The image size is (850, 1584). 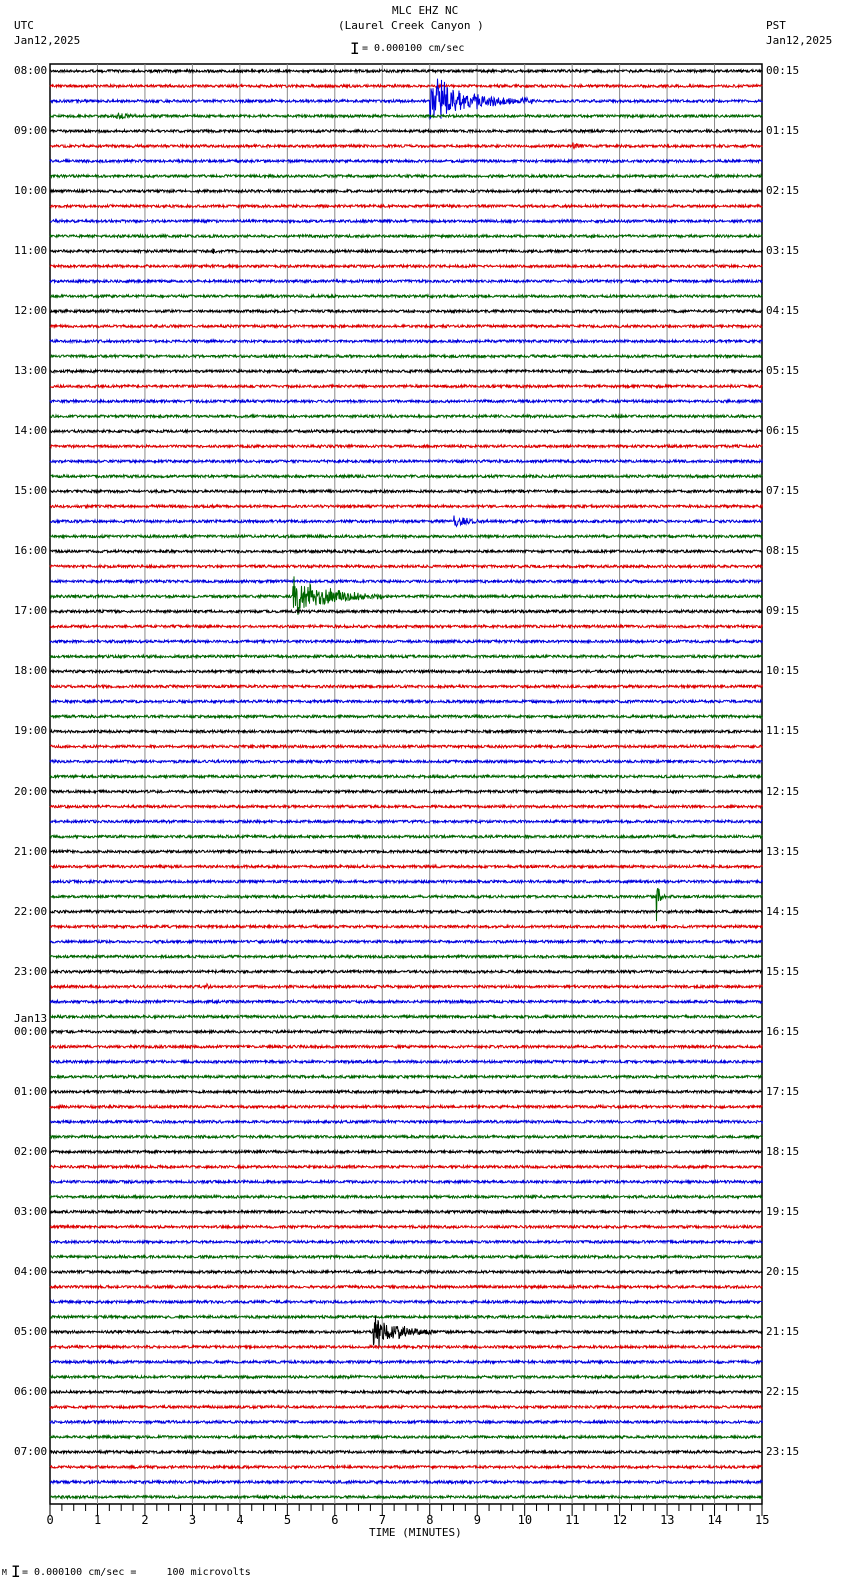 What do you see at coordinates (31, 1018) in the screenshot?
I see `date-change-label: Jan13` at bounding box center [31, 1018].